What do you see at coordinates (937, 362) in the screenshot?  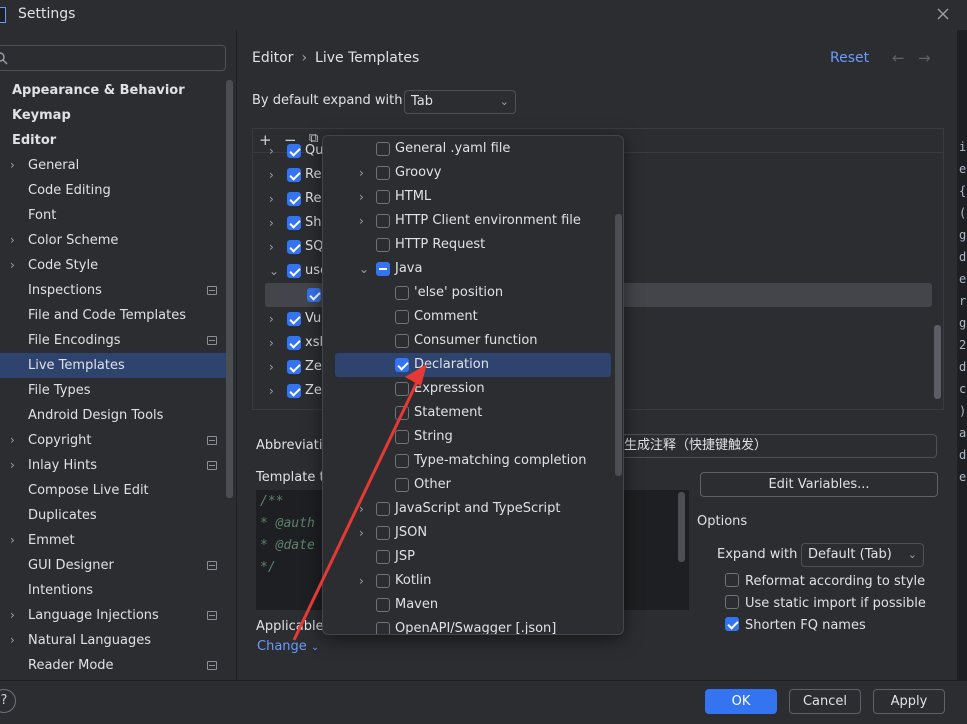 I see `templates-scrollbar` at bounding box center [937, 362].